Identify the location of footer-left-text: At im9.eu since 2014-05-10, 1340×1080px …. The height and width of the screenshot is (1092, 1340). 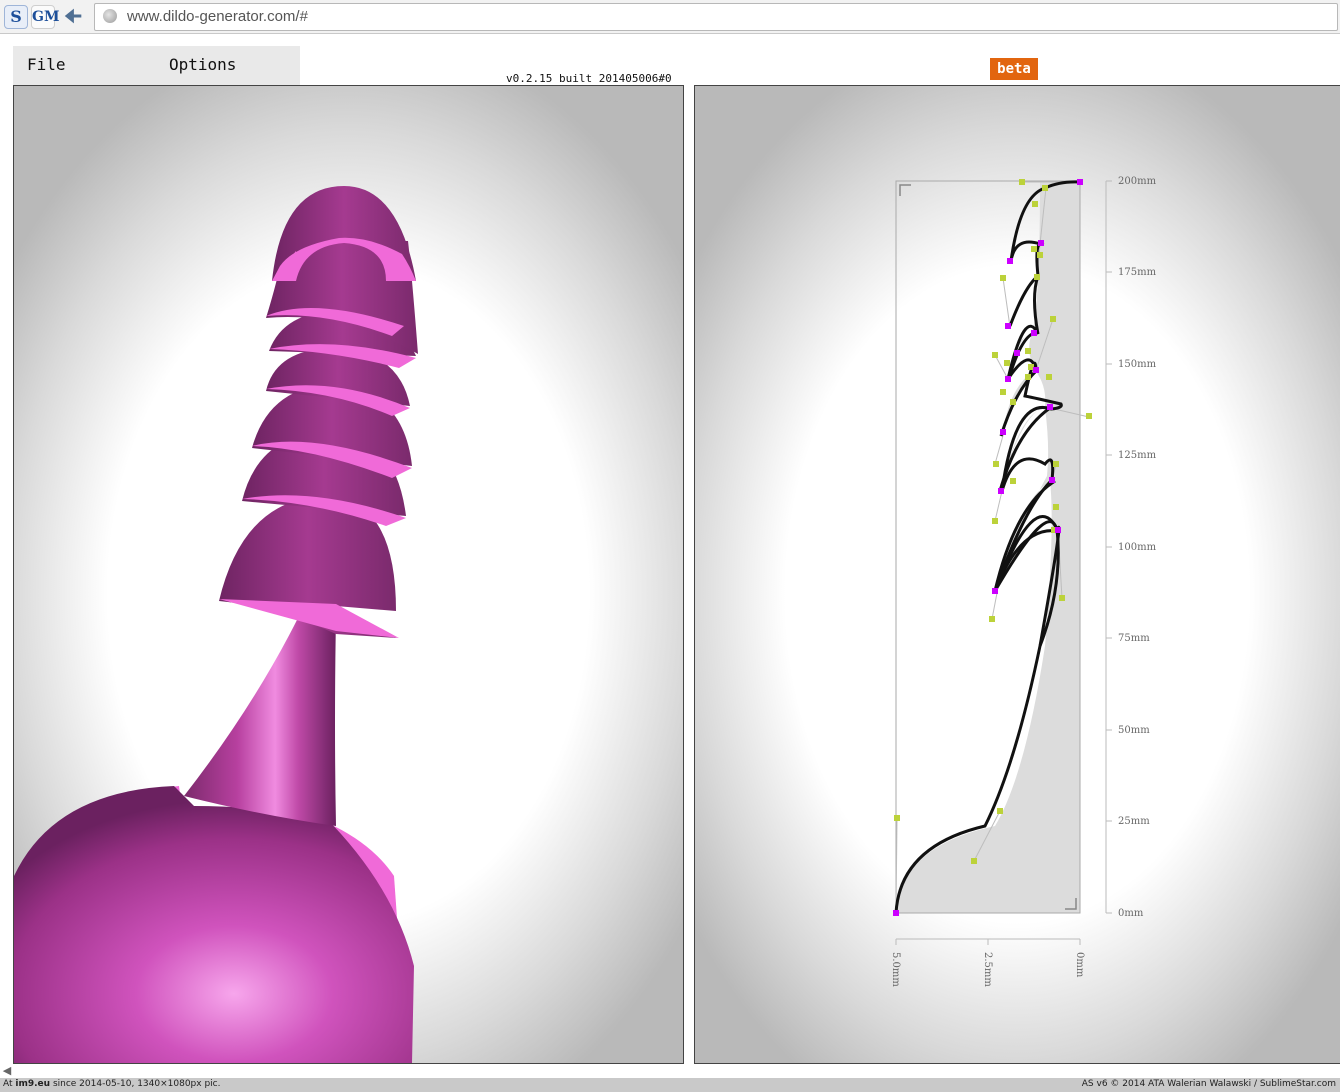
(111, 1084).